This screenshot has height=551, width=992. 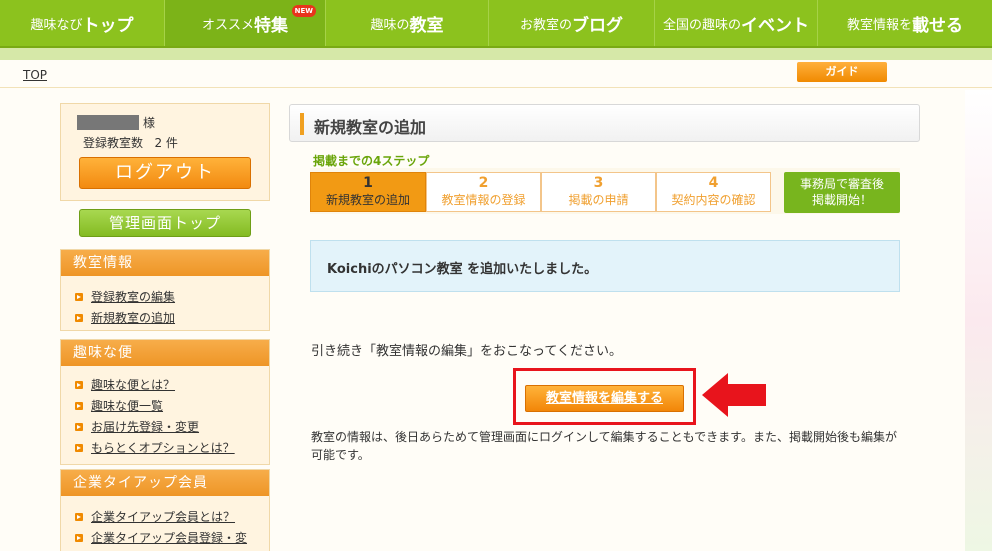 I want to click on breadcrumb-top-link: TOP, so click(x=35, y=75).